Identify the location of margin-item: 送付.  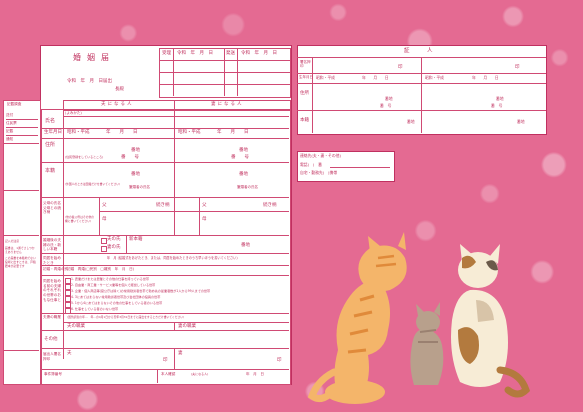
(22, 116).